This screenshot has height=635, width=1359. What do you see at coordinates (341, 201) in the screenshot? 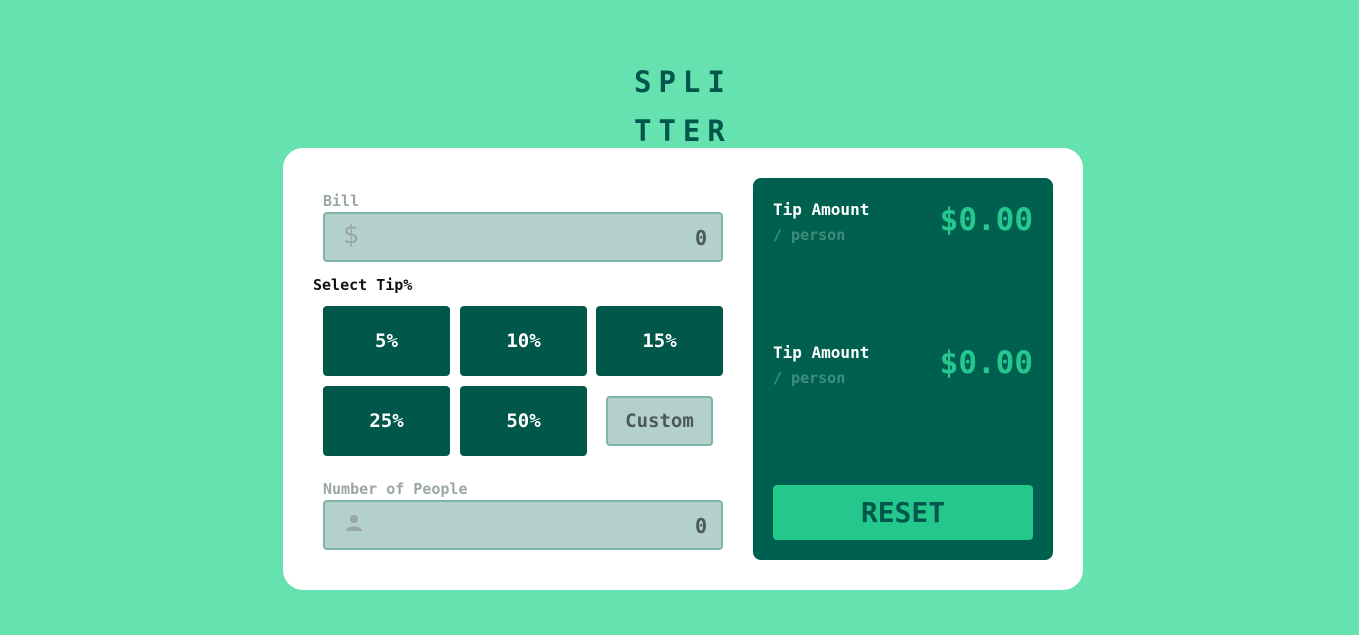
I see `bill-label: Bill` at bounding box center [341, 201].